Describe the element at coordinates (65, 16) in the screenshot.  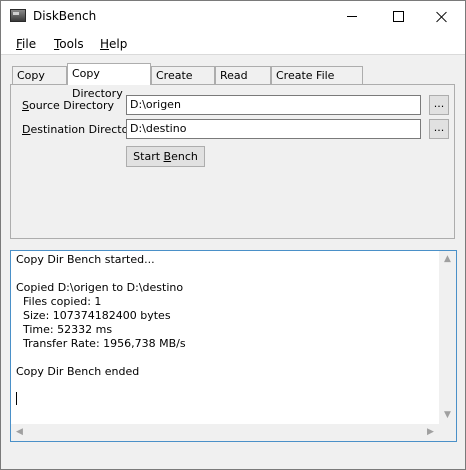
I see `window-title: DiskBench` at that location.